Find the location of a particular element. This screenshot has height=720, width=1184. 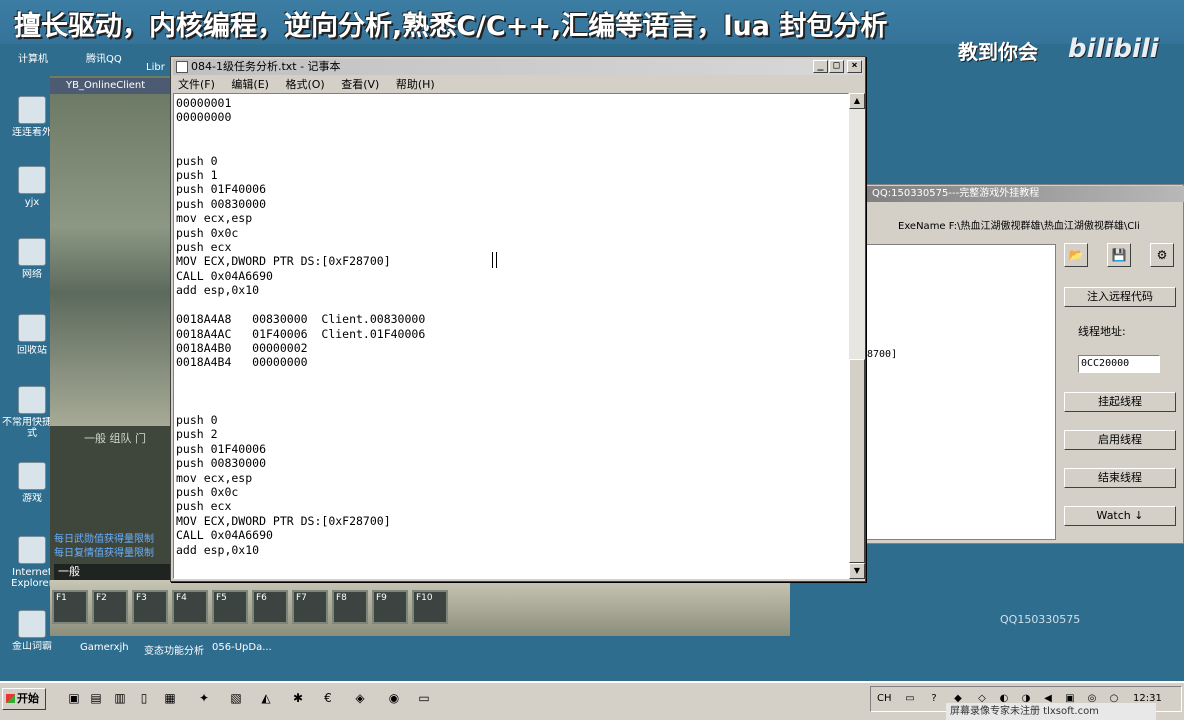

dictionary-icon is located at coordinates (32, 624).